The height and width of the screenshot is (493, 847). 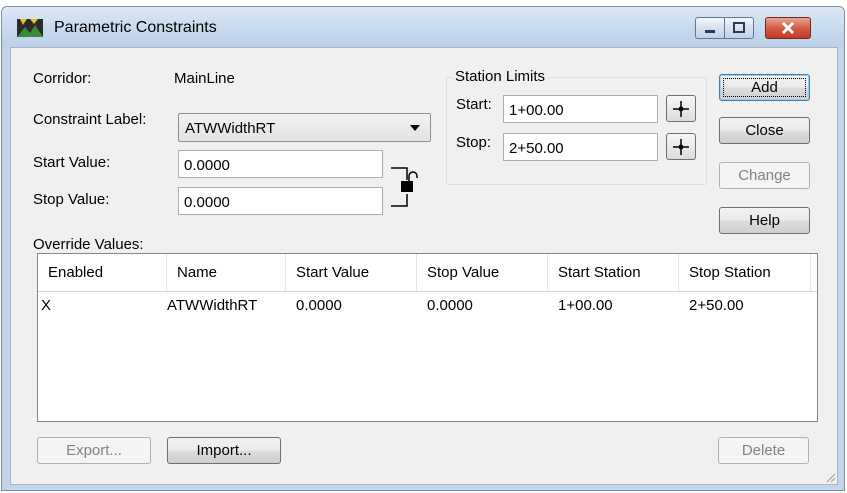 I want to click on station-start-label: Start:, so click(x=474, y=104).